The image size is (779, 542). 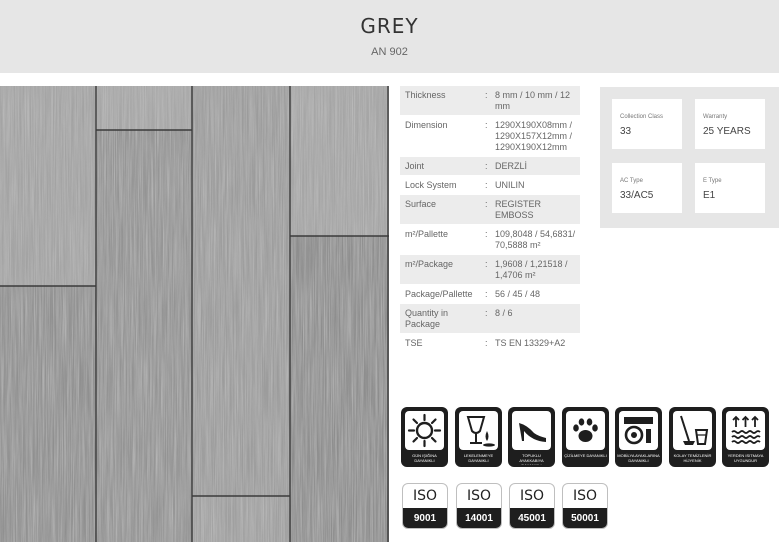 I want to click on card-value: E1, so click(x=709, y=195).